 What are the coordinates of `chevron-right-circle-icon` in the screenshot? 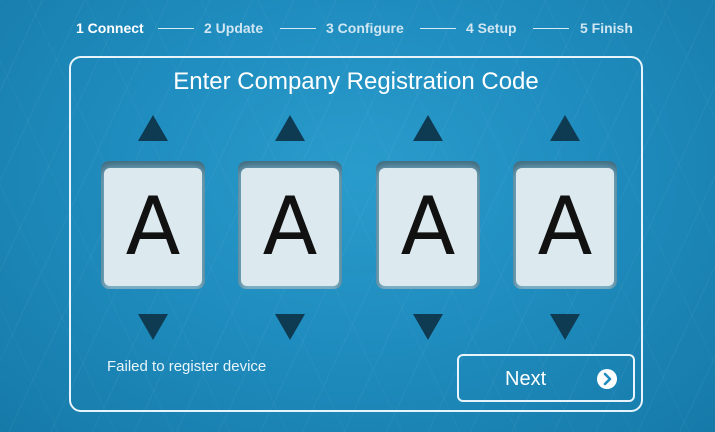 It's located at (607, 379).